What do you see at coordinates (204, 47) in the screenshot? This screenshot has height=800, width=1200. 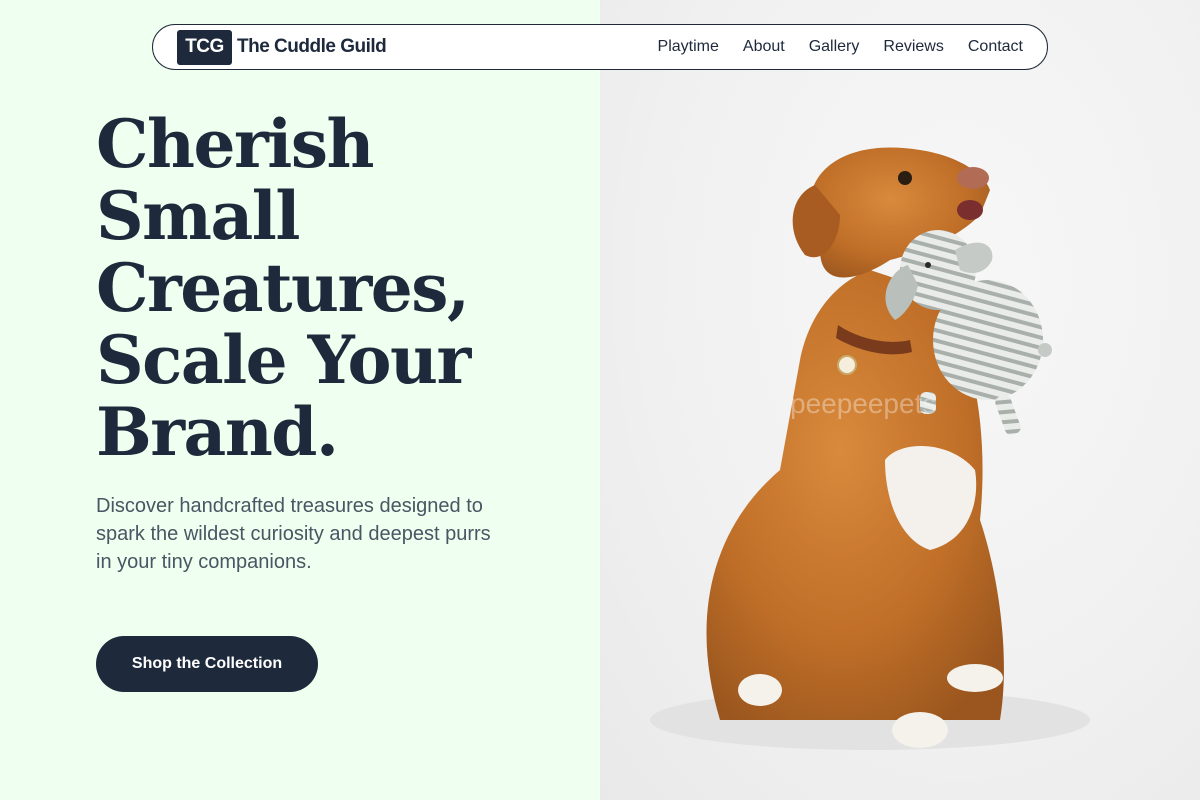 I see `logo-badge: TCG` at bounding box center [204, 47].